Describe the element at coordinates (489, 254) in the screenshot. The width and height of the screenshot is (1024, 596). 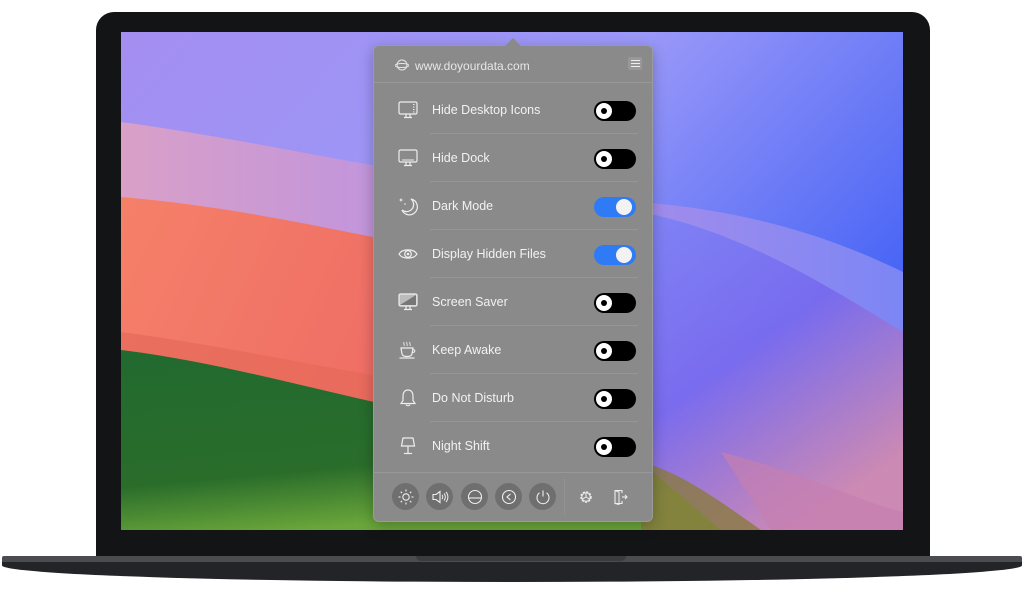
I see `toggle-label: Display Hidden Files` at that location.